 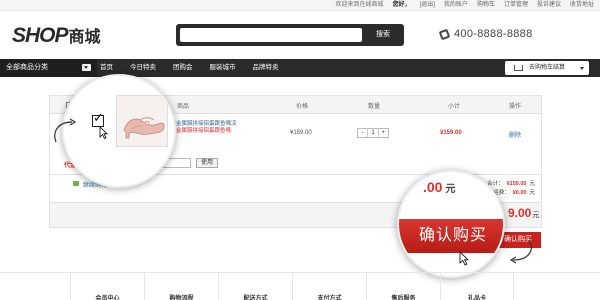 I want to click on nav-item-daily-deals: 今日特卖, so click(x=143, y=68).